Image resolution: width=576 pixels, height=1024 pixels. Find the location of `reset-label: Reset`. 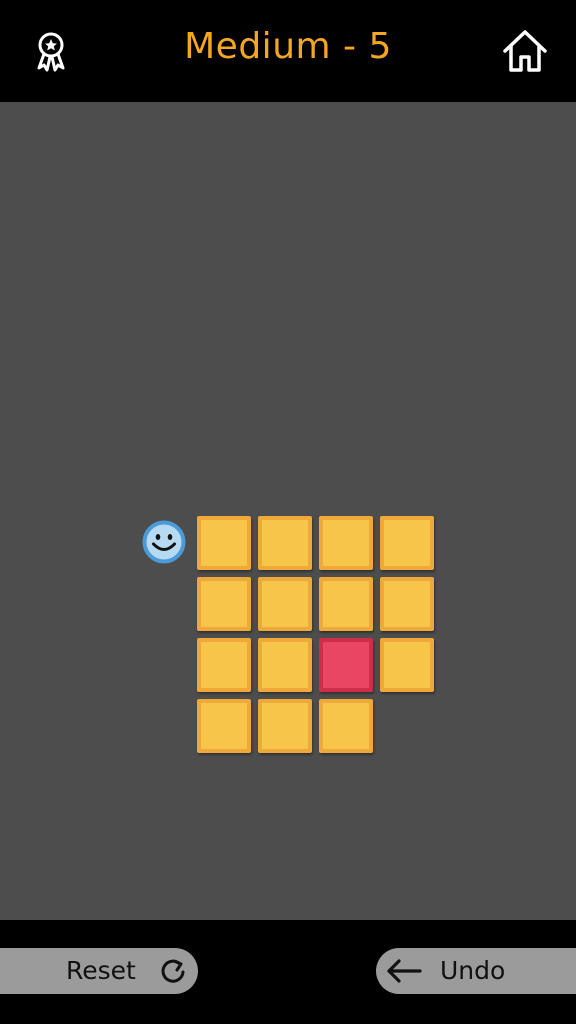

reset-label: Reset is located at coordinates (101, 970).